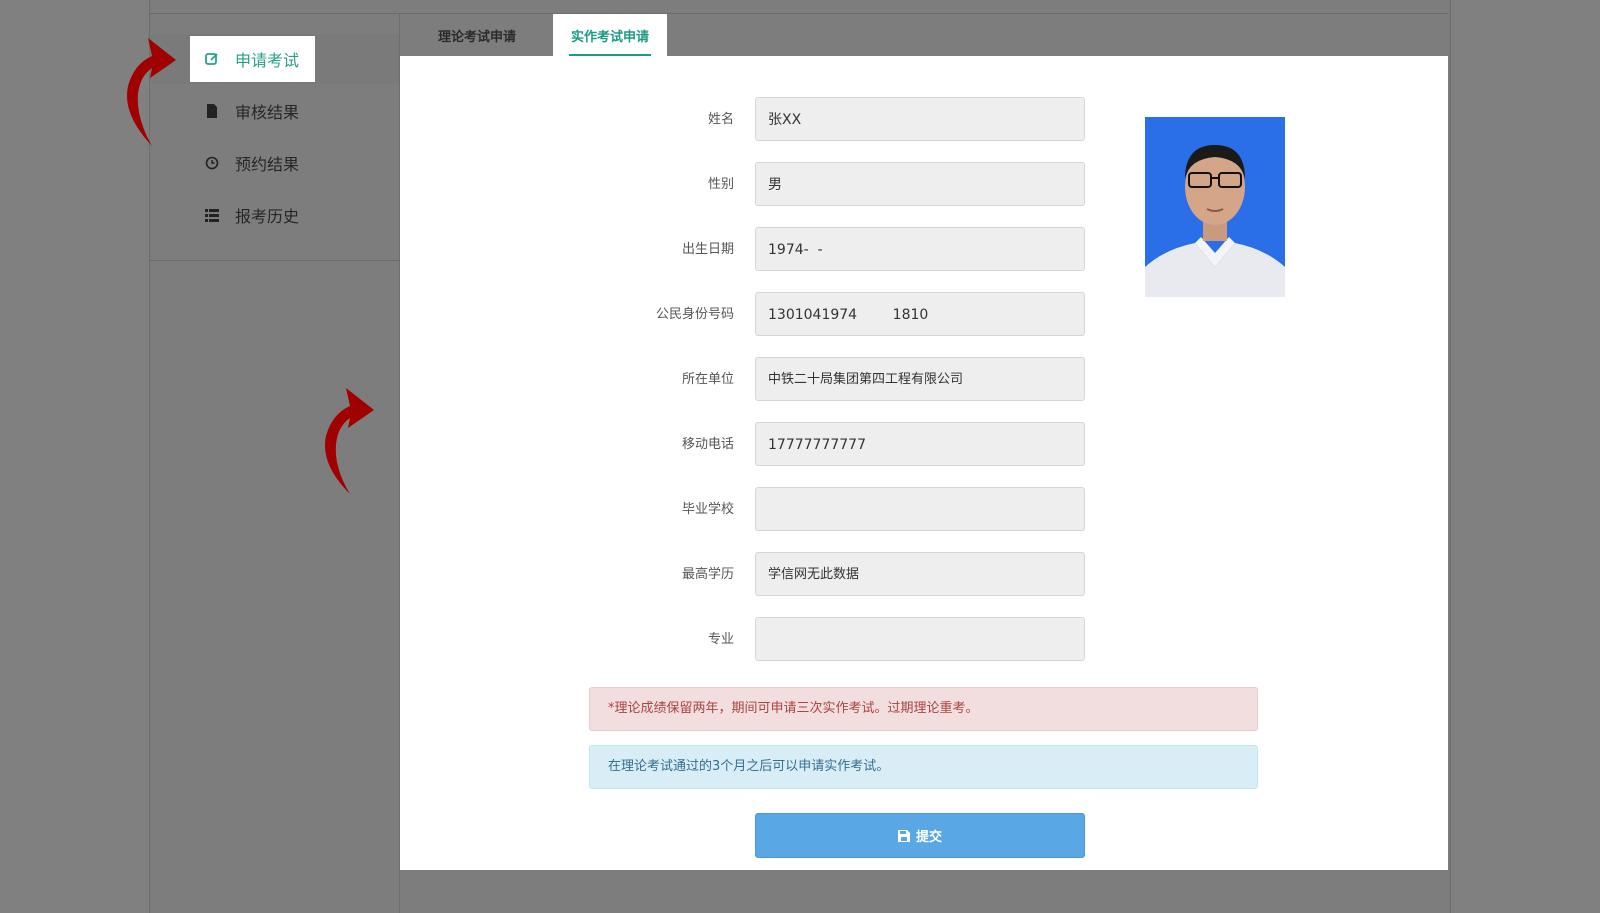  I want to click on field-label: 姓名, so click(720, 119).